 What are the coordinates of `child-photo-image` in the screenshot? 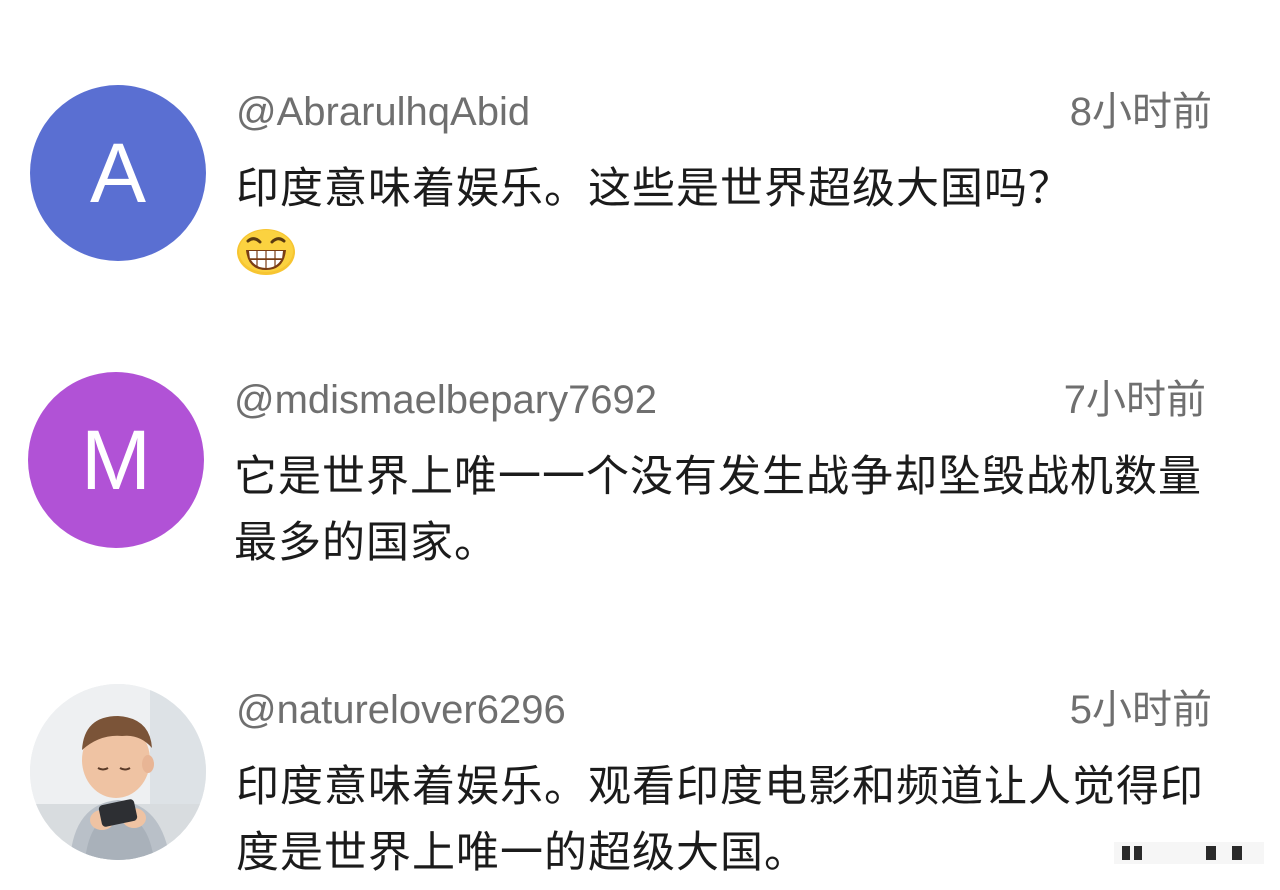 It's located at (118, 772).